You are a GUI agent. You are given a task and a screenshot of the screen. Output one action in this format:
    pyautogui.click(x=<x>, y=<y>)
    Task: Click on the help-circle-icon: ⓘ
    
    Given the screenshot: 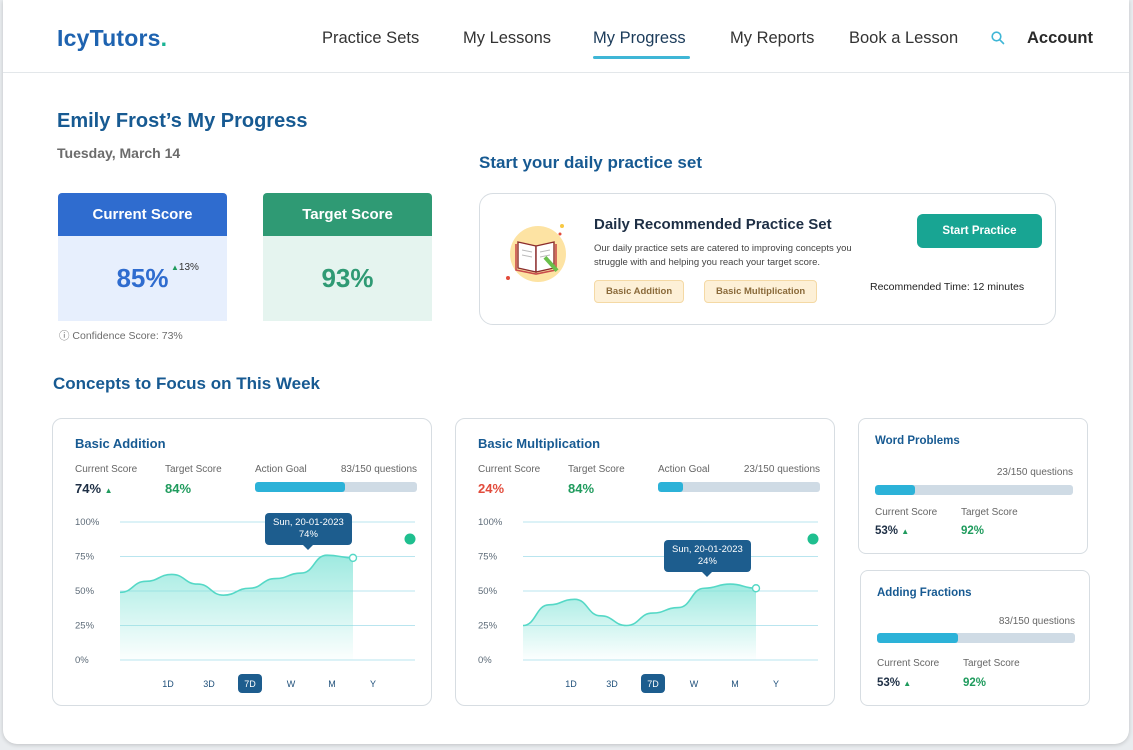 What is the action you would take?
    pyautogui.click(x=65, y=336)
    